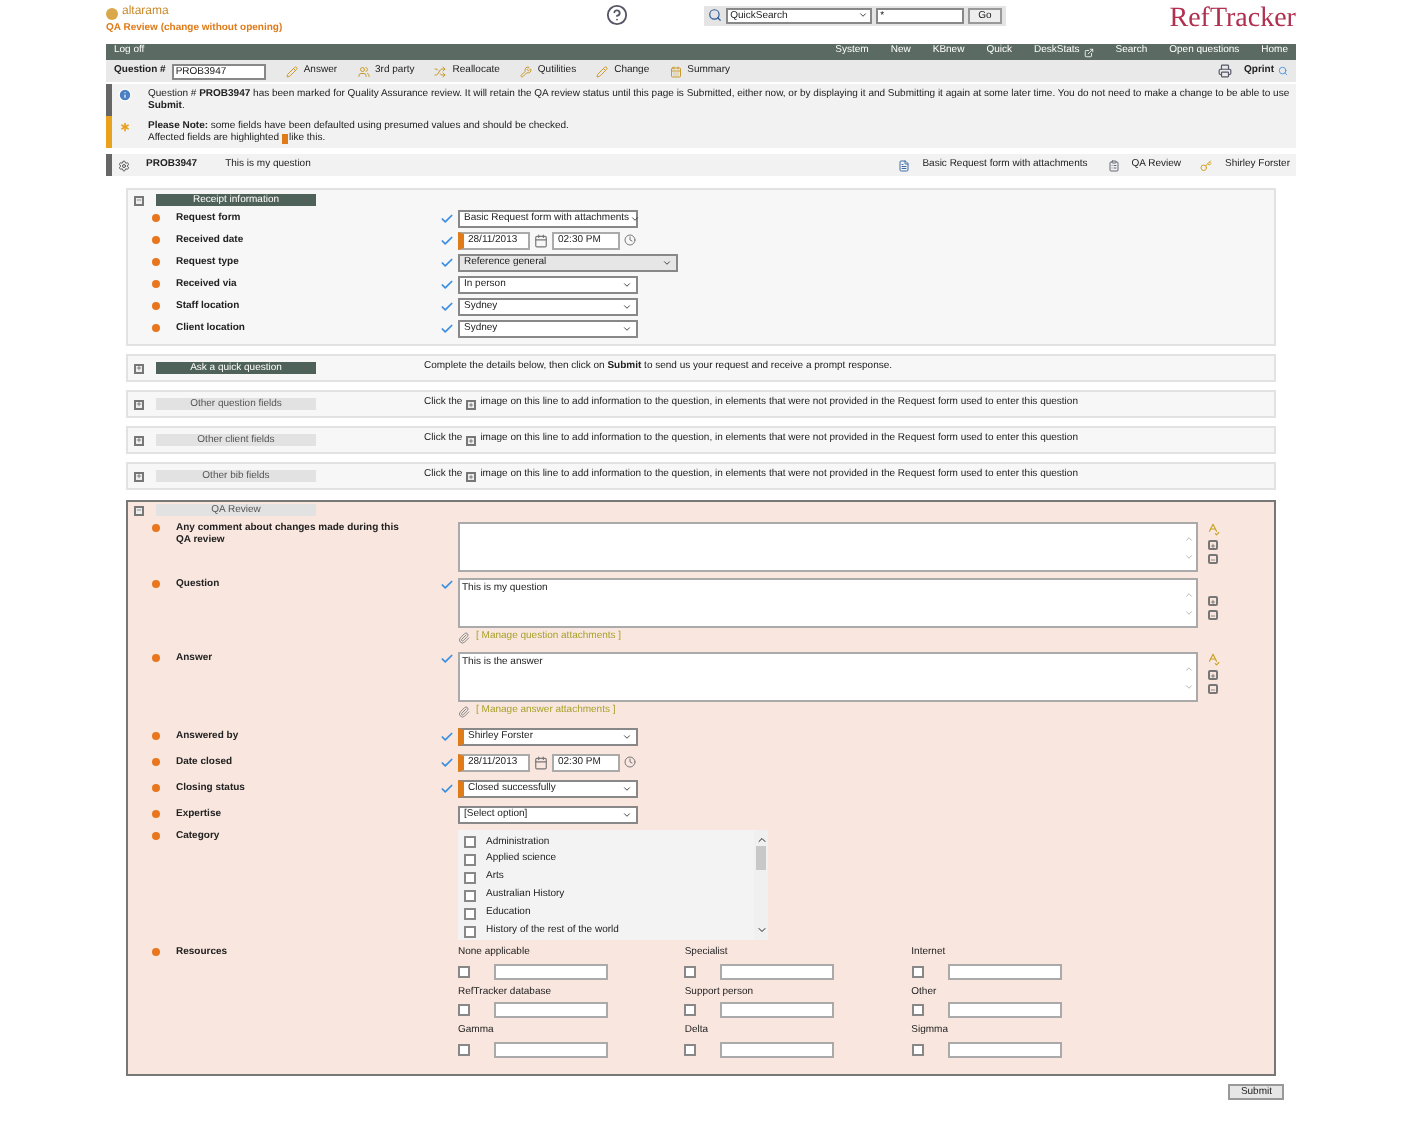 The height and width of the screenshot is (1142, 1402). Describe the element at coordinates (1232, 20) in the screenshot. I see `brand-logo: RefTracker` at that location.